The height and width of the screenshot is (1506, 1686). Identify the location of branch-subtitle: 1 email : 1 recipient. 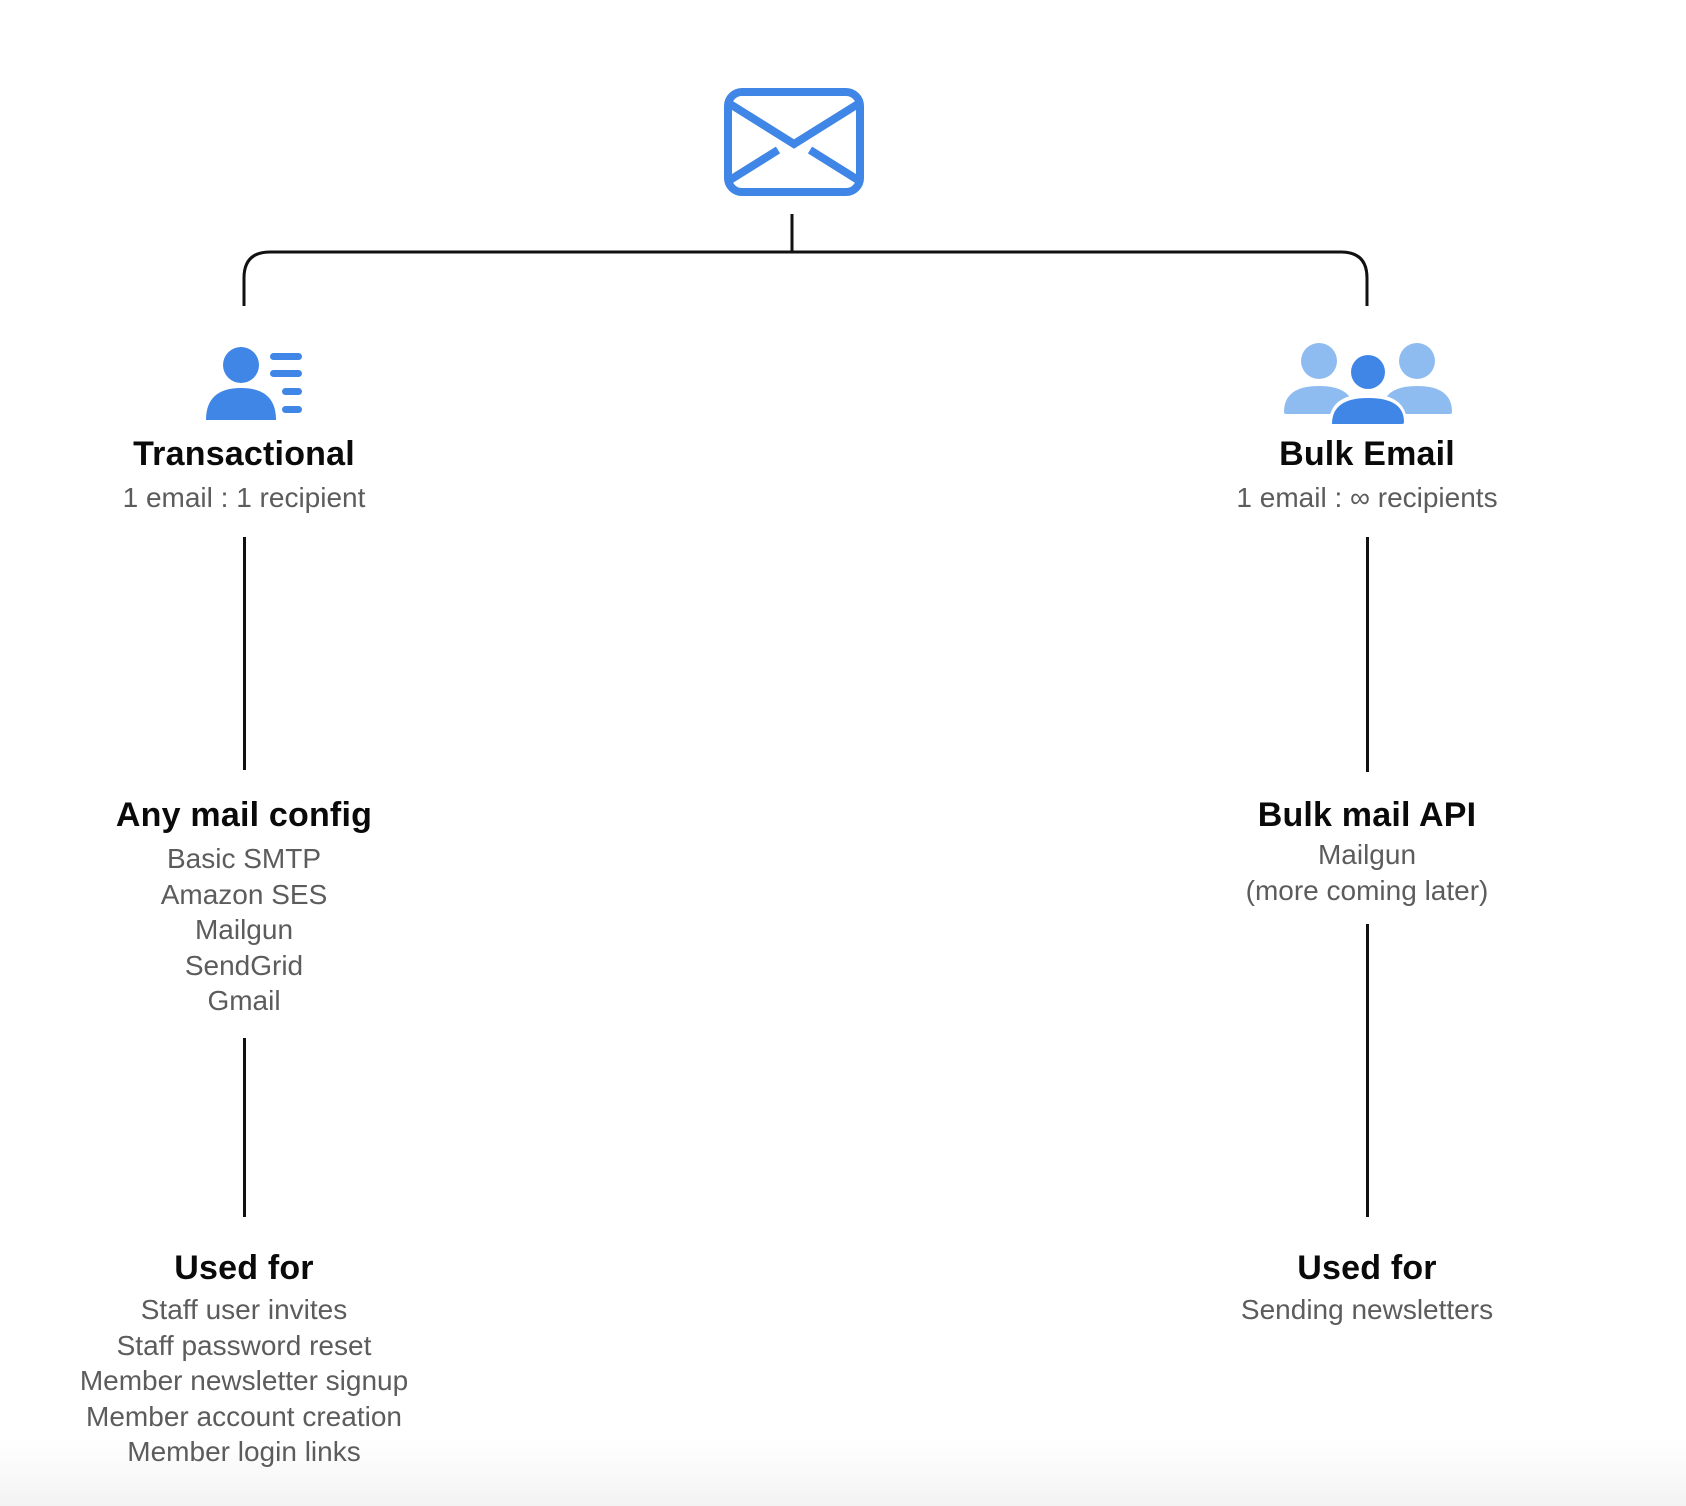
(244, 497).